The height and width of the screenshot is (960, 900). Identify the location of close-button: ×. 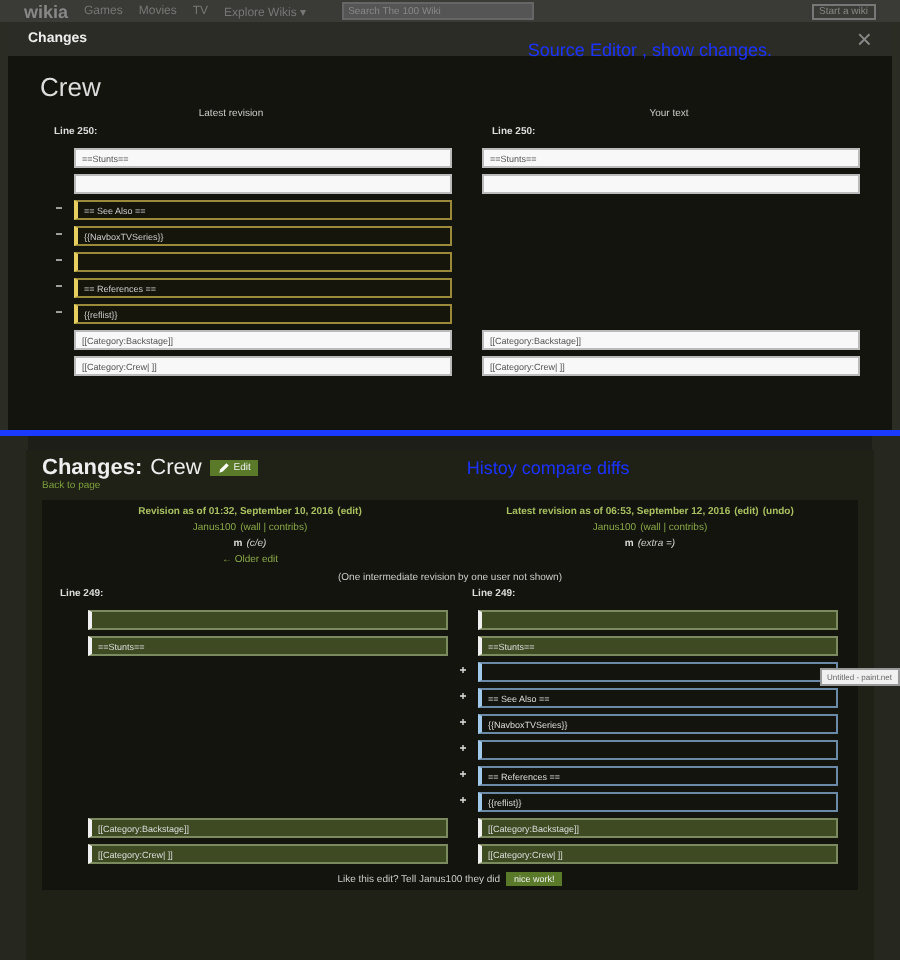
(864, 39).